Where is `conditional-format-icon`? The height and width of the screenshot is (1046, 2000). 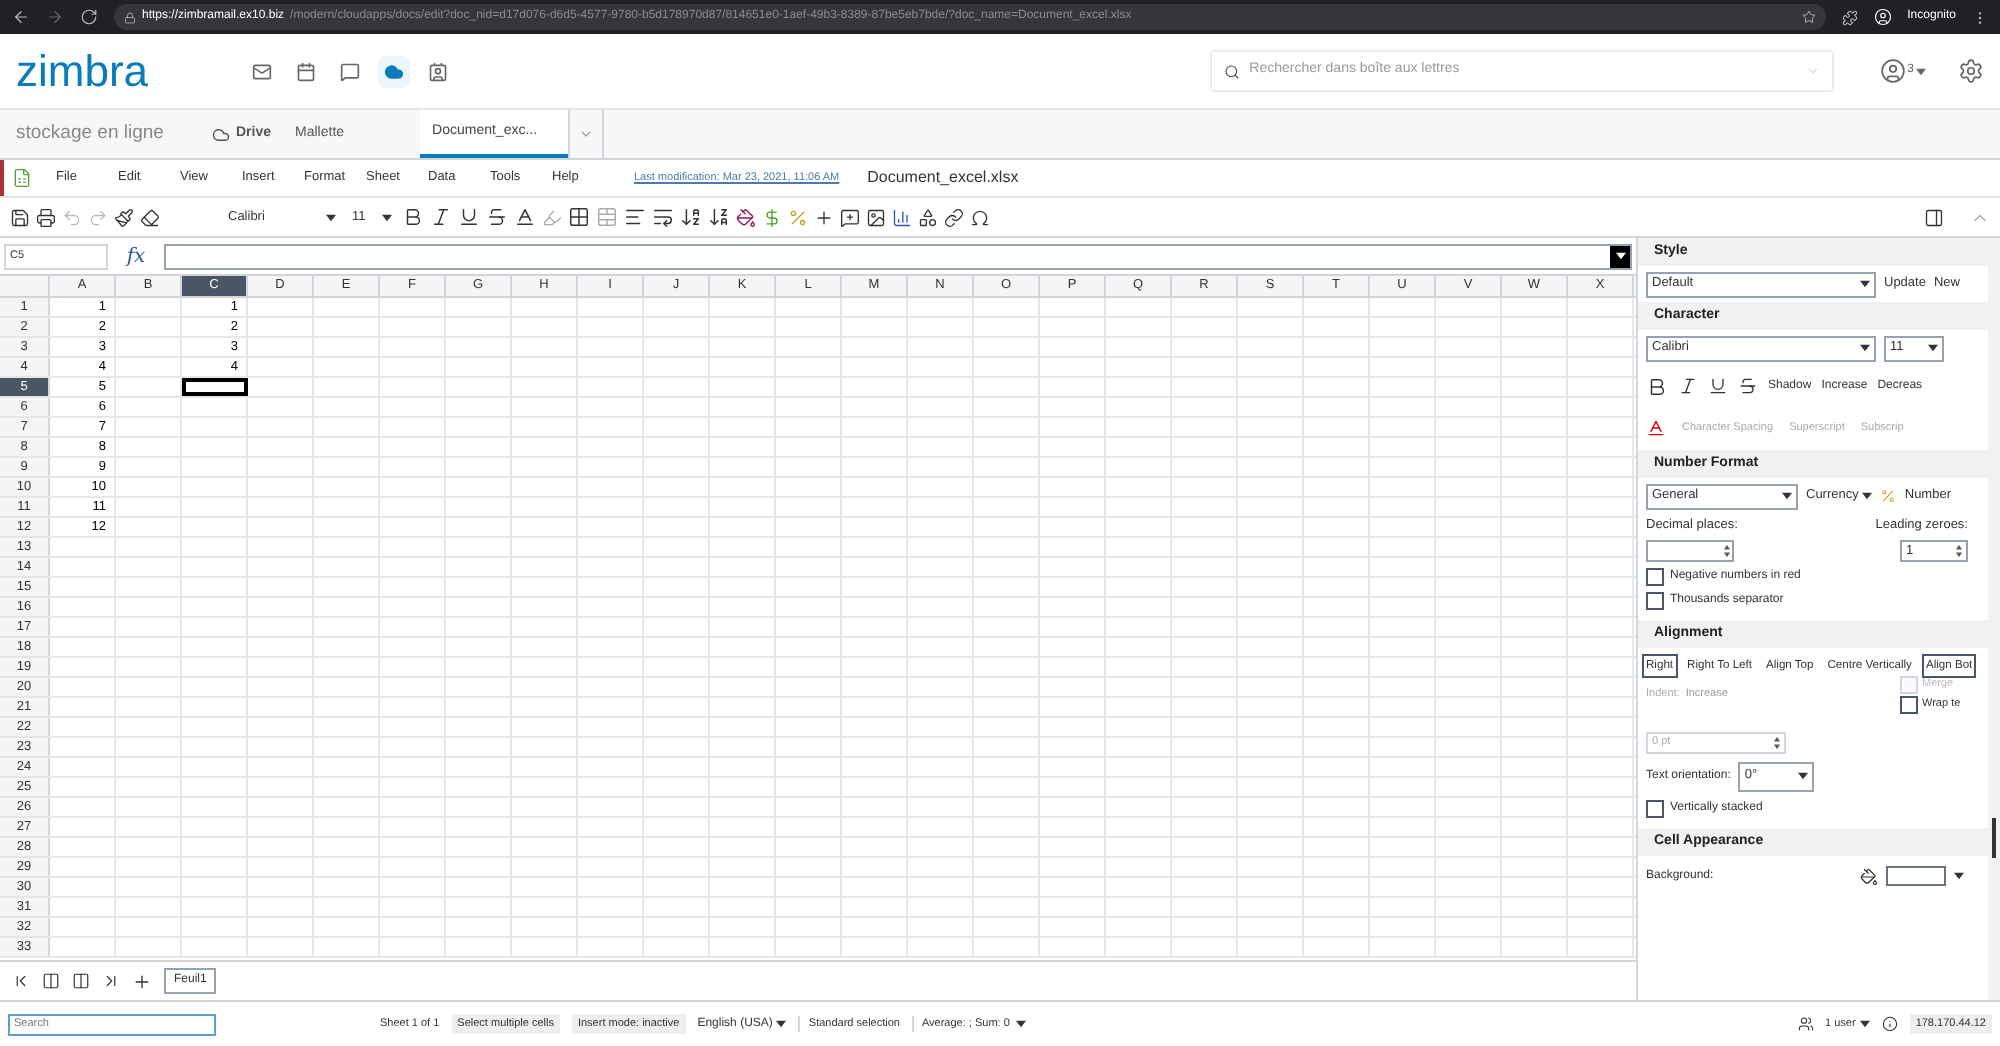 conditional-format-icon is located at coordinates (746, 217).